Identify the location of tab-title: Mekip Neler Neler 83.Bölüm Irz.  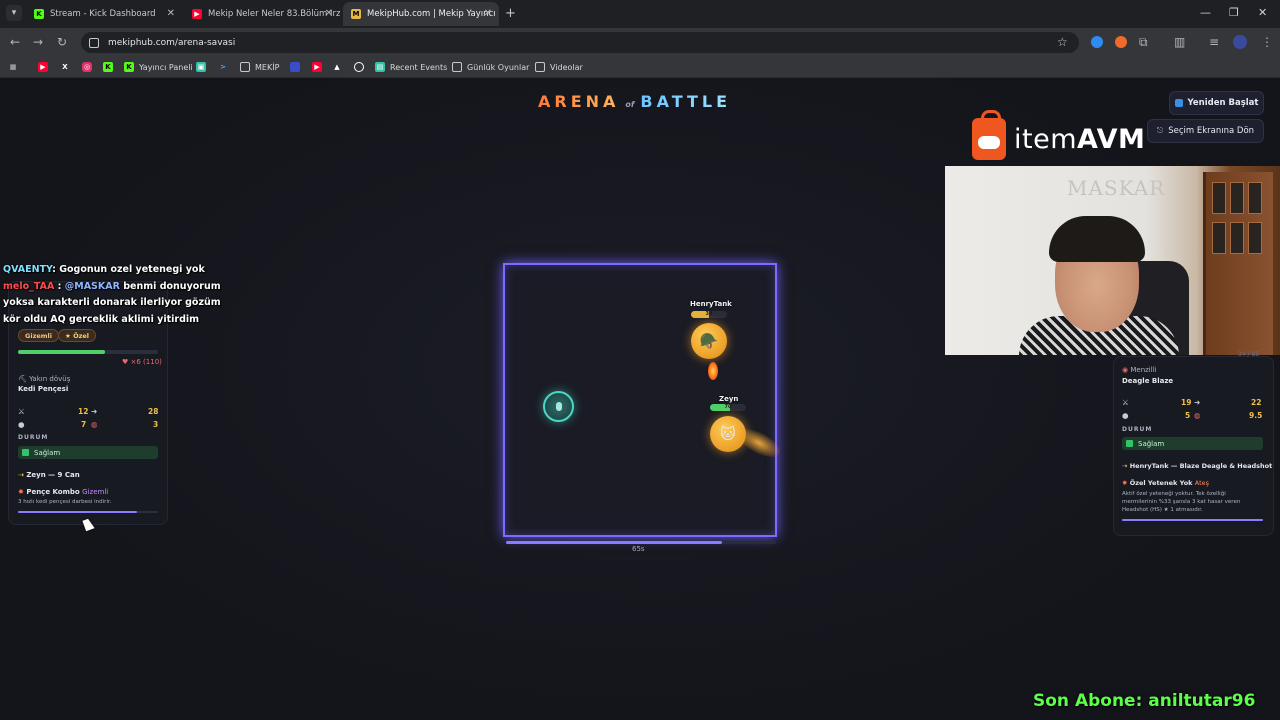
(274, 14).